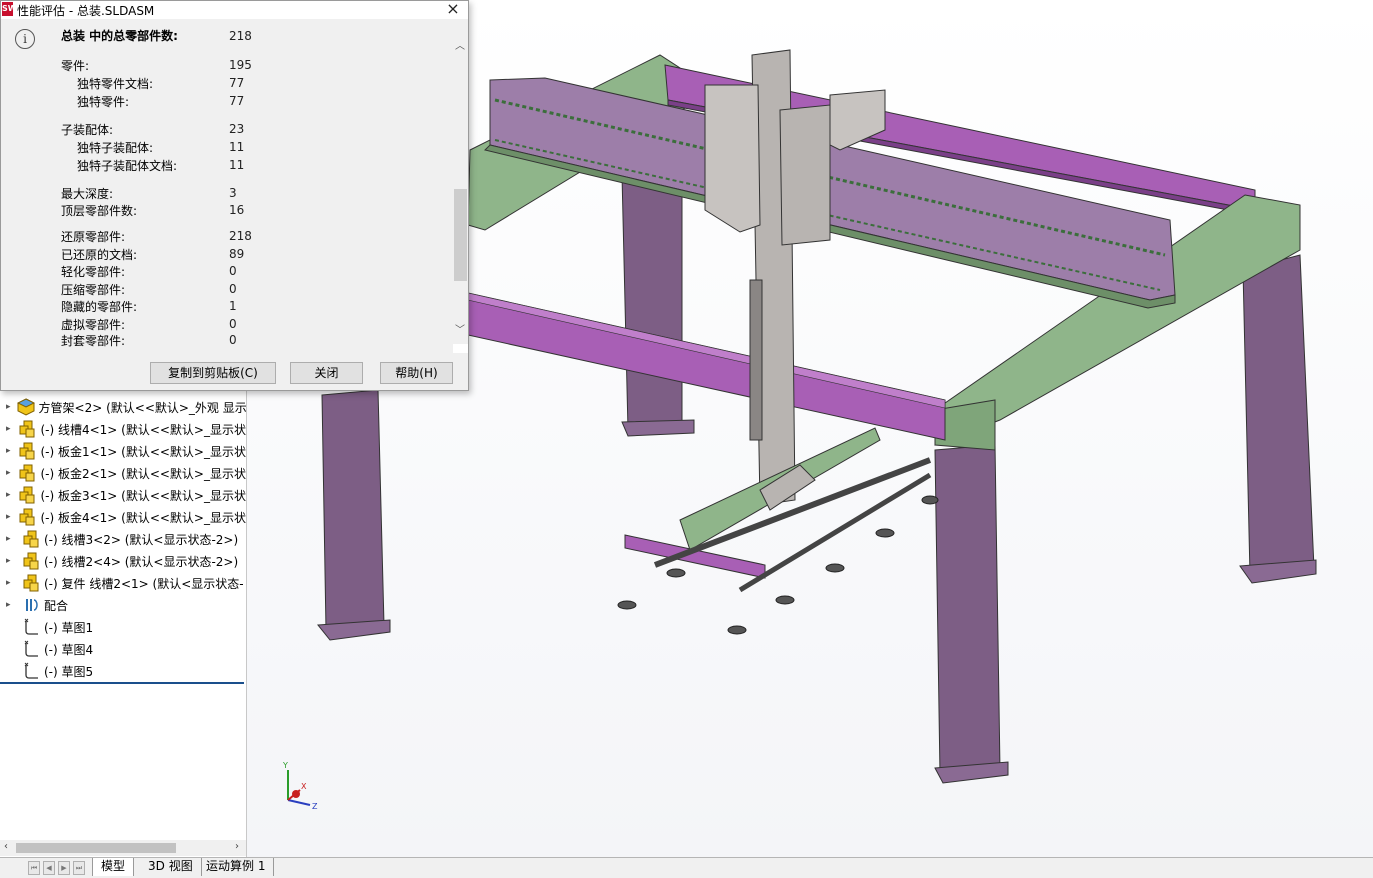 Image resolution: width=1373 pixels, height=878 pixels. What do you see at coordinates (315, 806) in the screenshot?
I see `triad-z-label: Z` at bounding box center [315, 806].